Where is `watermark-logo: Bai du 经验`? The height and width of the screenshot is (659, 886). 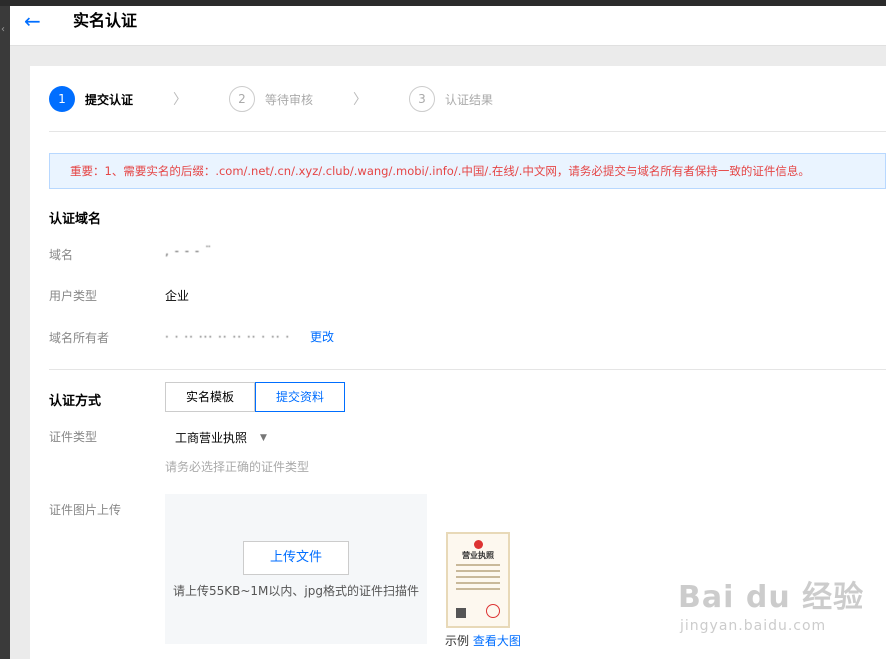 watermark-logo: Bai du 经验 is located at coordinates (771, 597).